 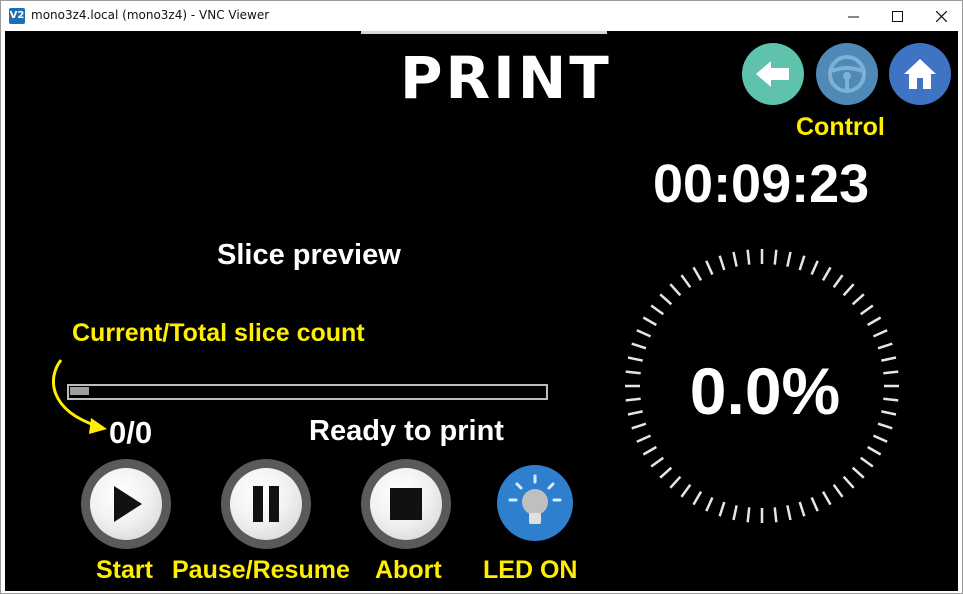 I want to click on control-annotation: Control, so click(x=840, y=127).